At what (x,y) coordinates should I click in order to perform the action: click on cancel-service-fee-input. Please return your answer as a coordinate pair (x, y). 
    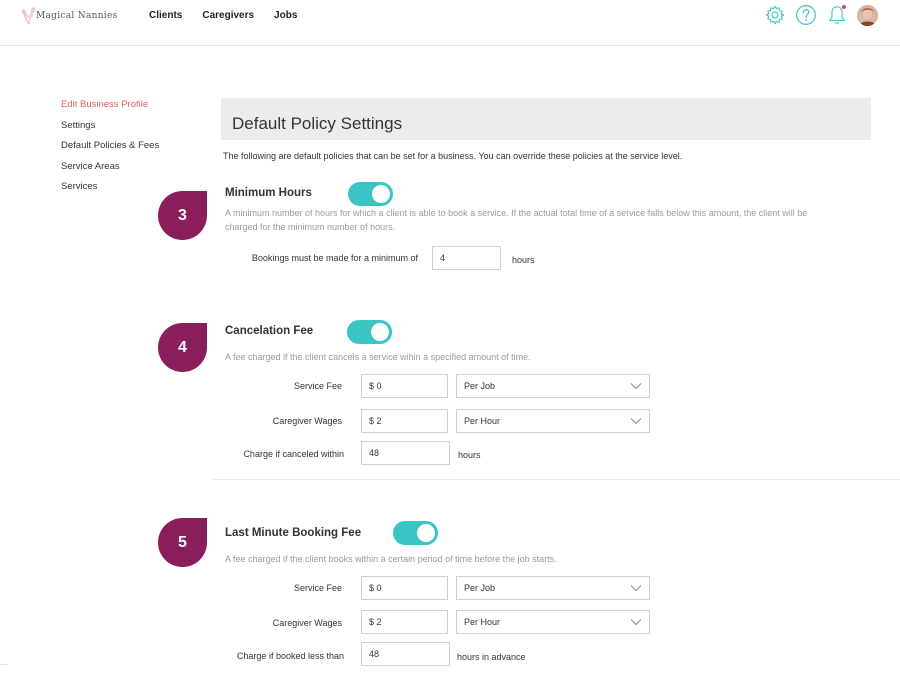
    Looking at the image, I should click on (404, 386).